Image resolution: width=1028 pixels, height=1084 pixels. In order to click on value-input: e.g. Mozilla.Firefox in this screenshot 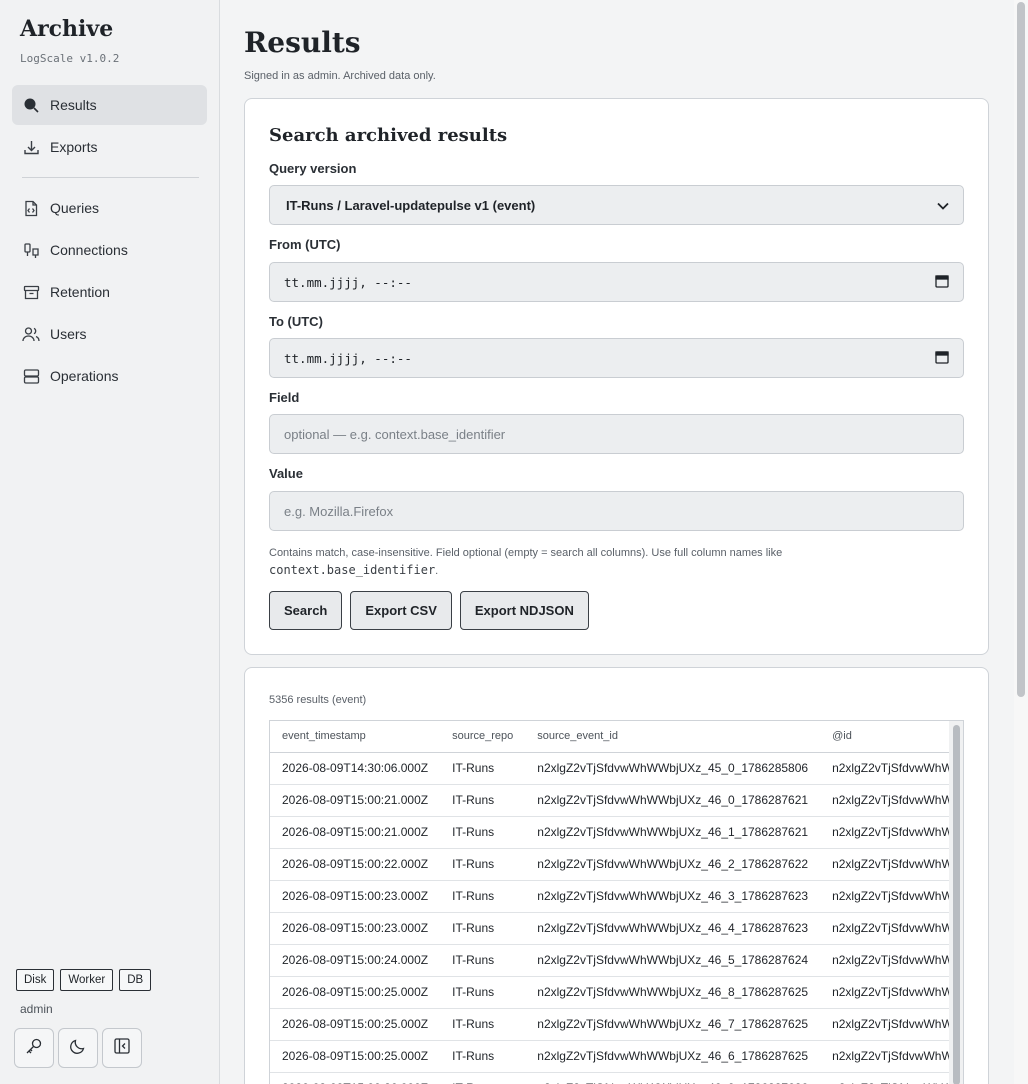, I will do `click(616, 511)`.